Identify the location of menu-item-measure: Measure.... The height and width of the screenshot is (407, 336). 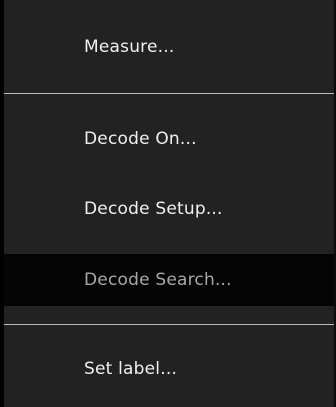
(169, 47).